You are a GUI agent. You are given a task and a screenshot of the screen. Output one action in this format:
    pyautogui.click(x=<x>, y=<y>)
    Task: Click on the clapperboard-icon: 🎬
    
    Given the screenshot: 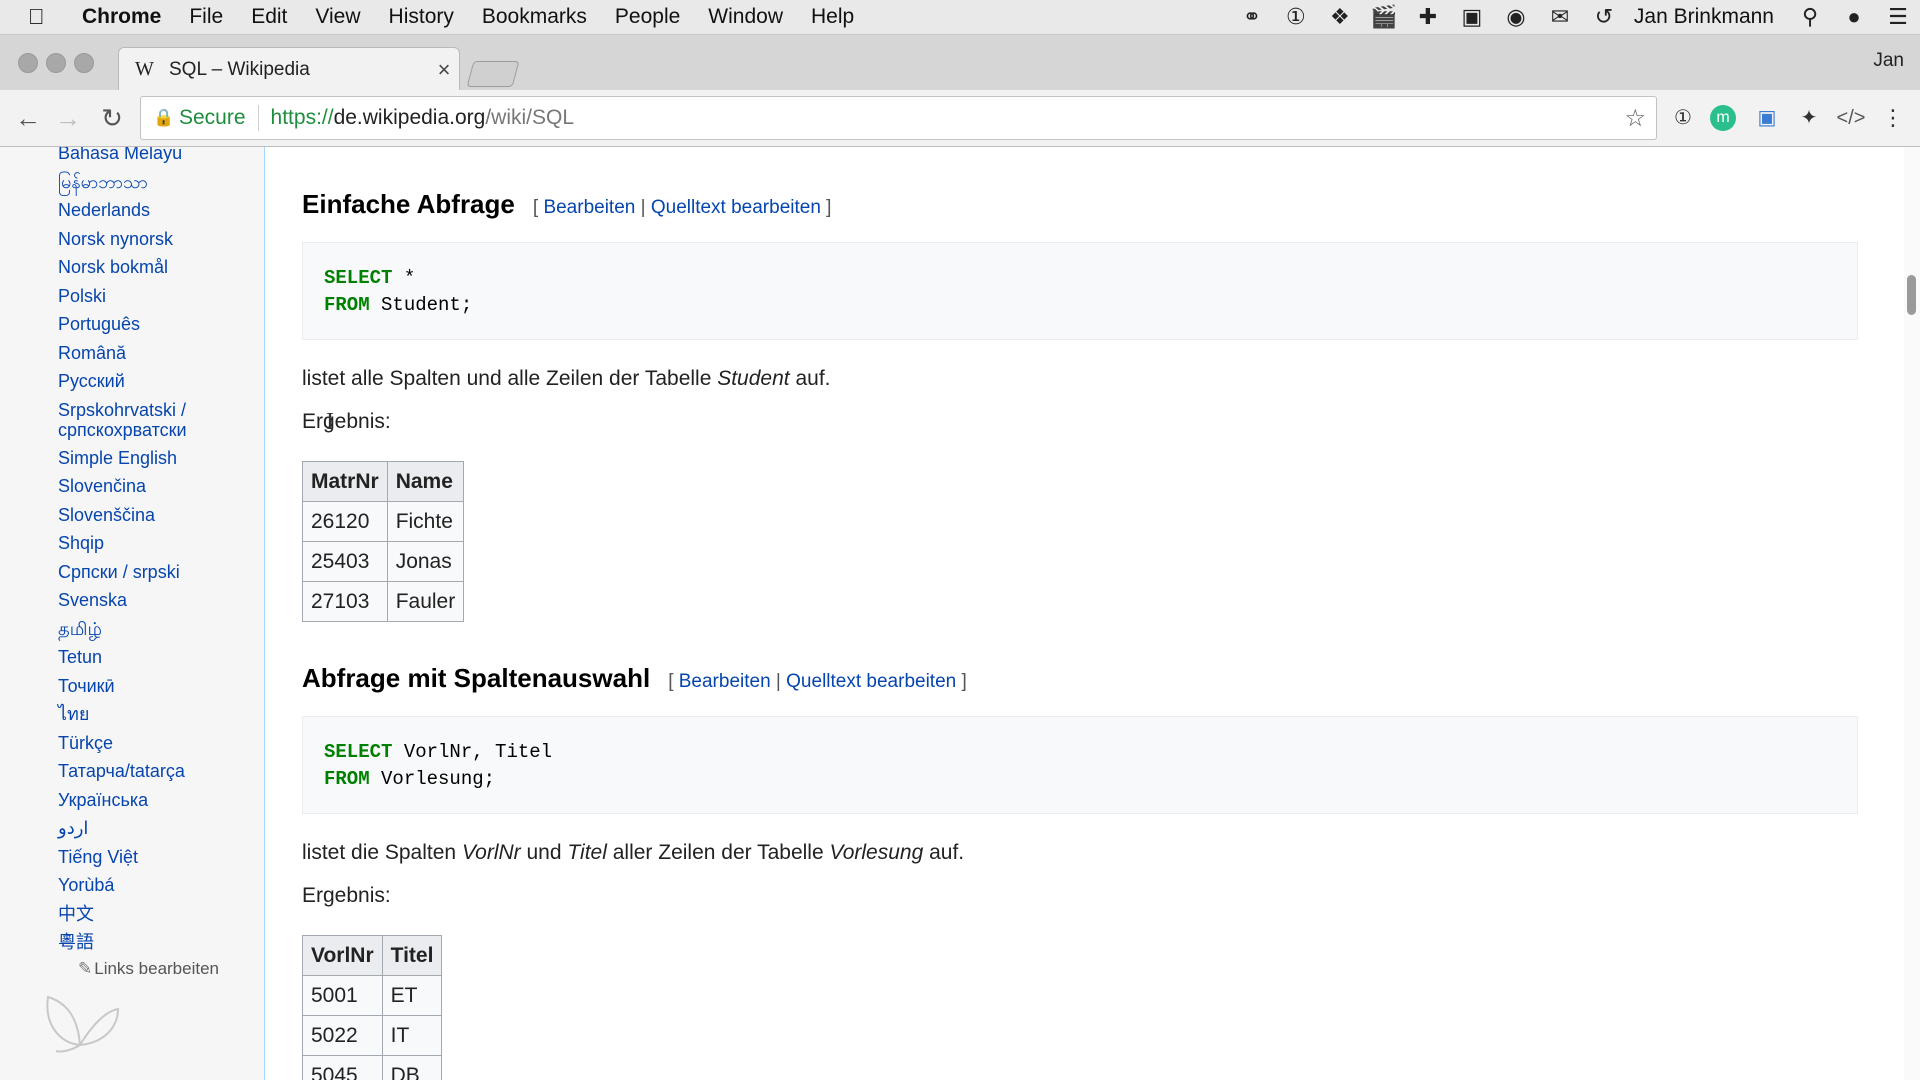 What is the action you would take?
    pyautogui.click(x=1384, y=17)
    